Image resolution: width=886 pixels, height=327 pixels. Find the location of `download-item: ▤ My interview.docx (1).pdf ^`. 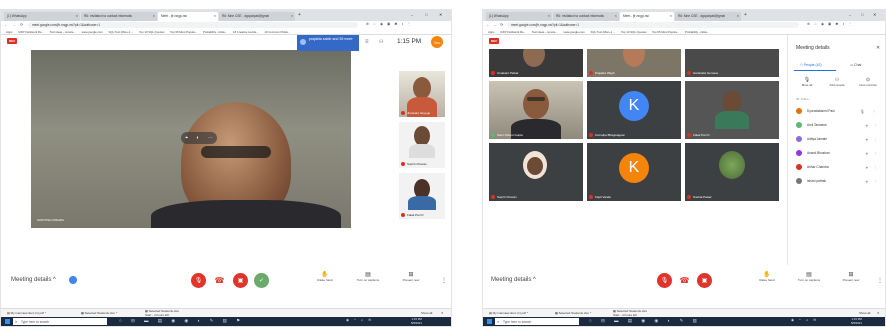

download-item: ▤ My interview.docx (1).pdf ^ is located at coordinates (508, 313).